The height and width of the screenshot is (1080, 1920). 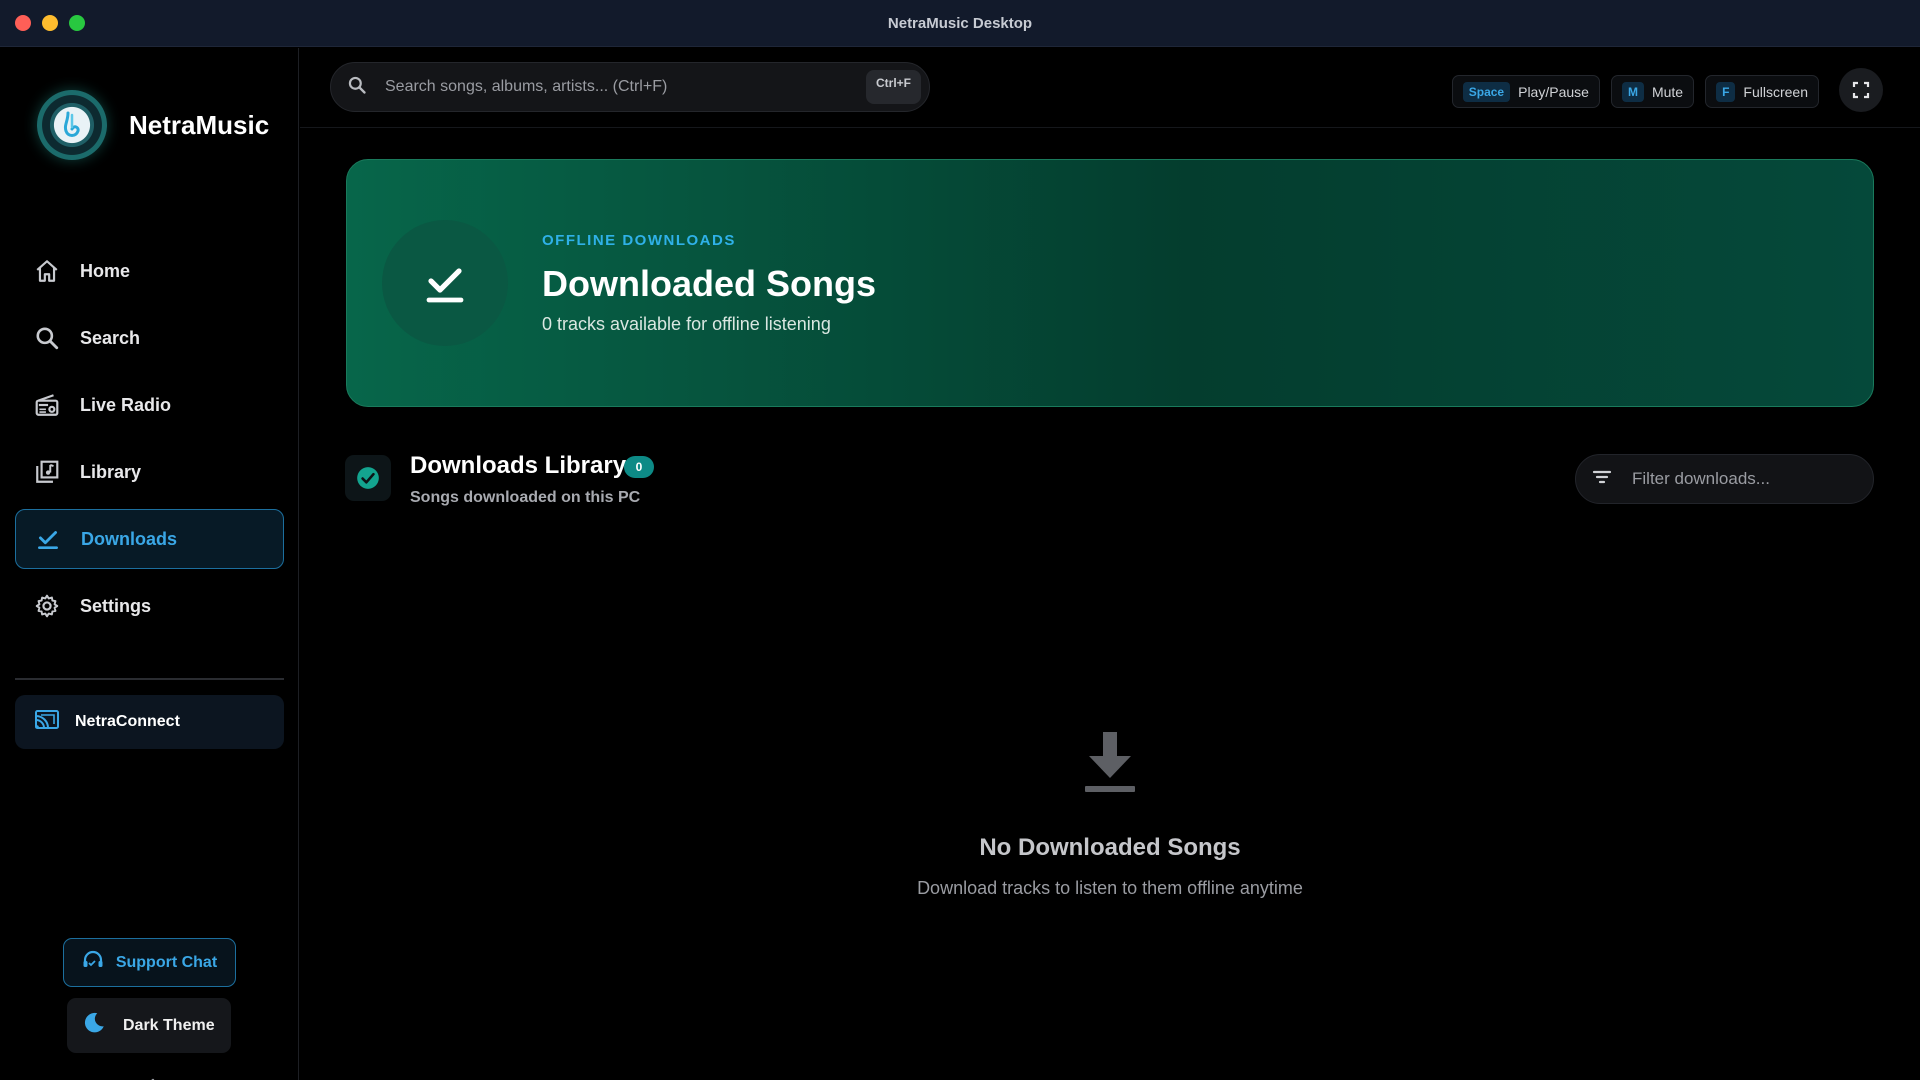 I want to click on cast-icon, so click(x=47, y=722).